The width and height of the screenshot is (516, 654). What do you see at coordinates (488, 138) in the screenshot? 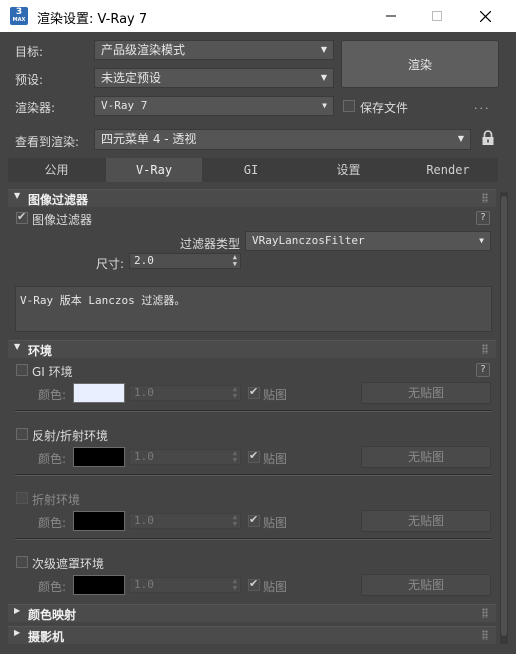
I see `lock-icon` at bounding box center [488, 138].